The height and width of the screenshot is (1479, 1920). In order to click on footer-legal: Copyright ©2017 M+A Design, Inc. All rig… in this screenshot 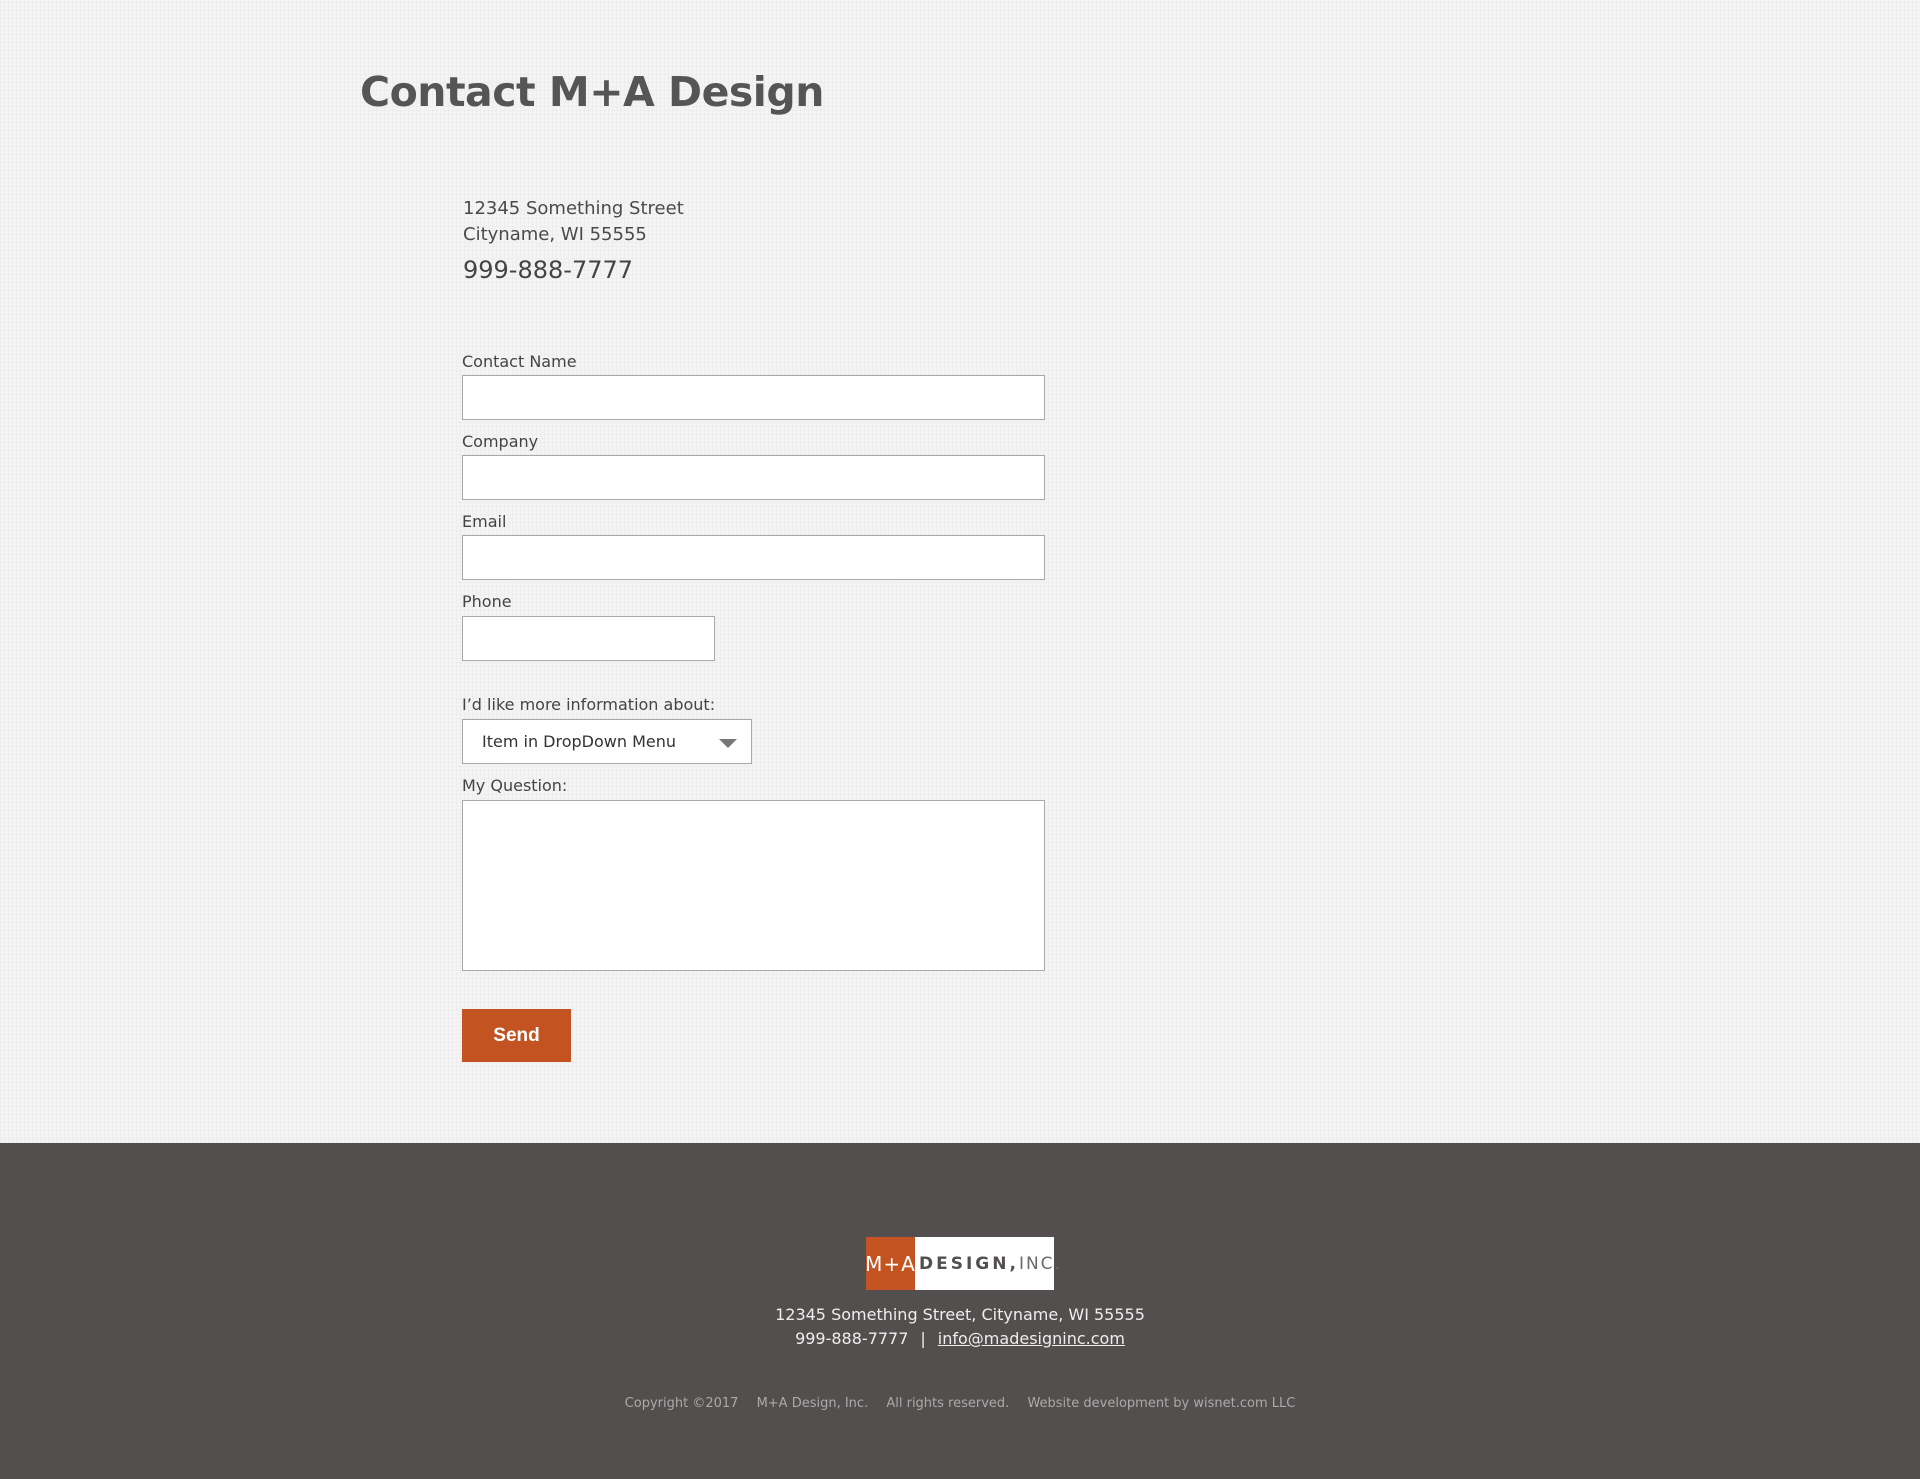, I will do `click(960, 1403)`.